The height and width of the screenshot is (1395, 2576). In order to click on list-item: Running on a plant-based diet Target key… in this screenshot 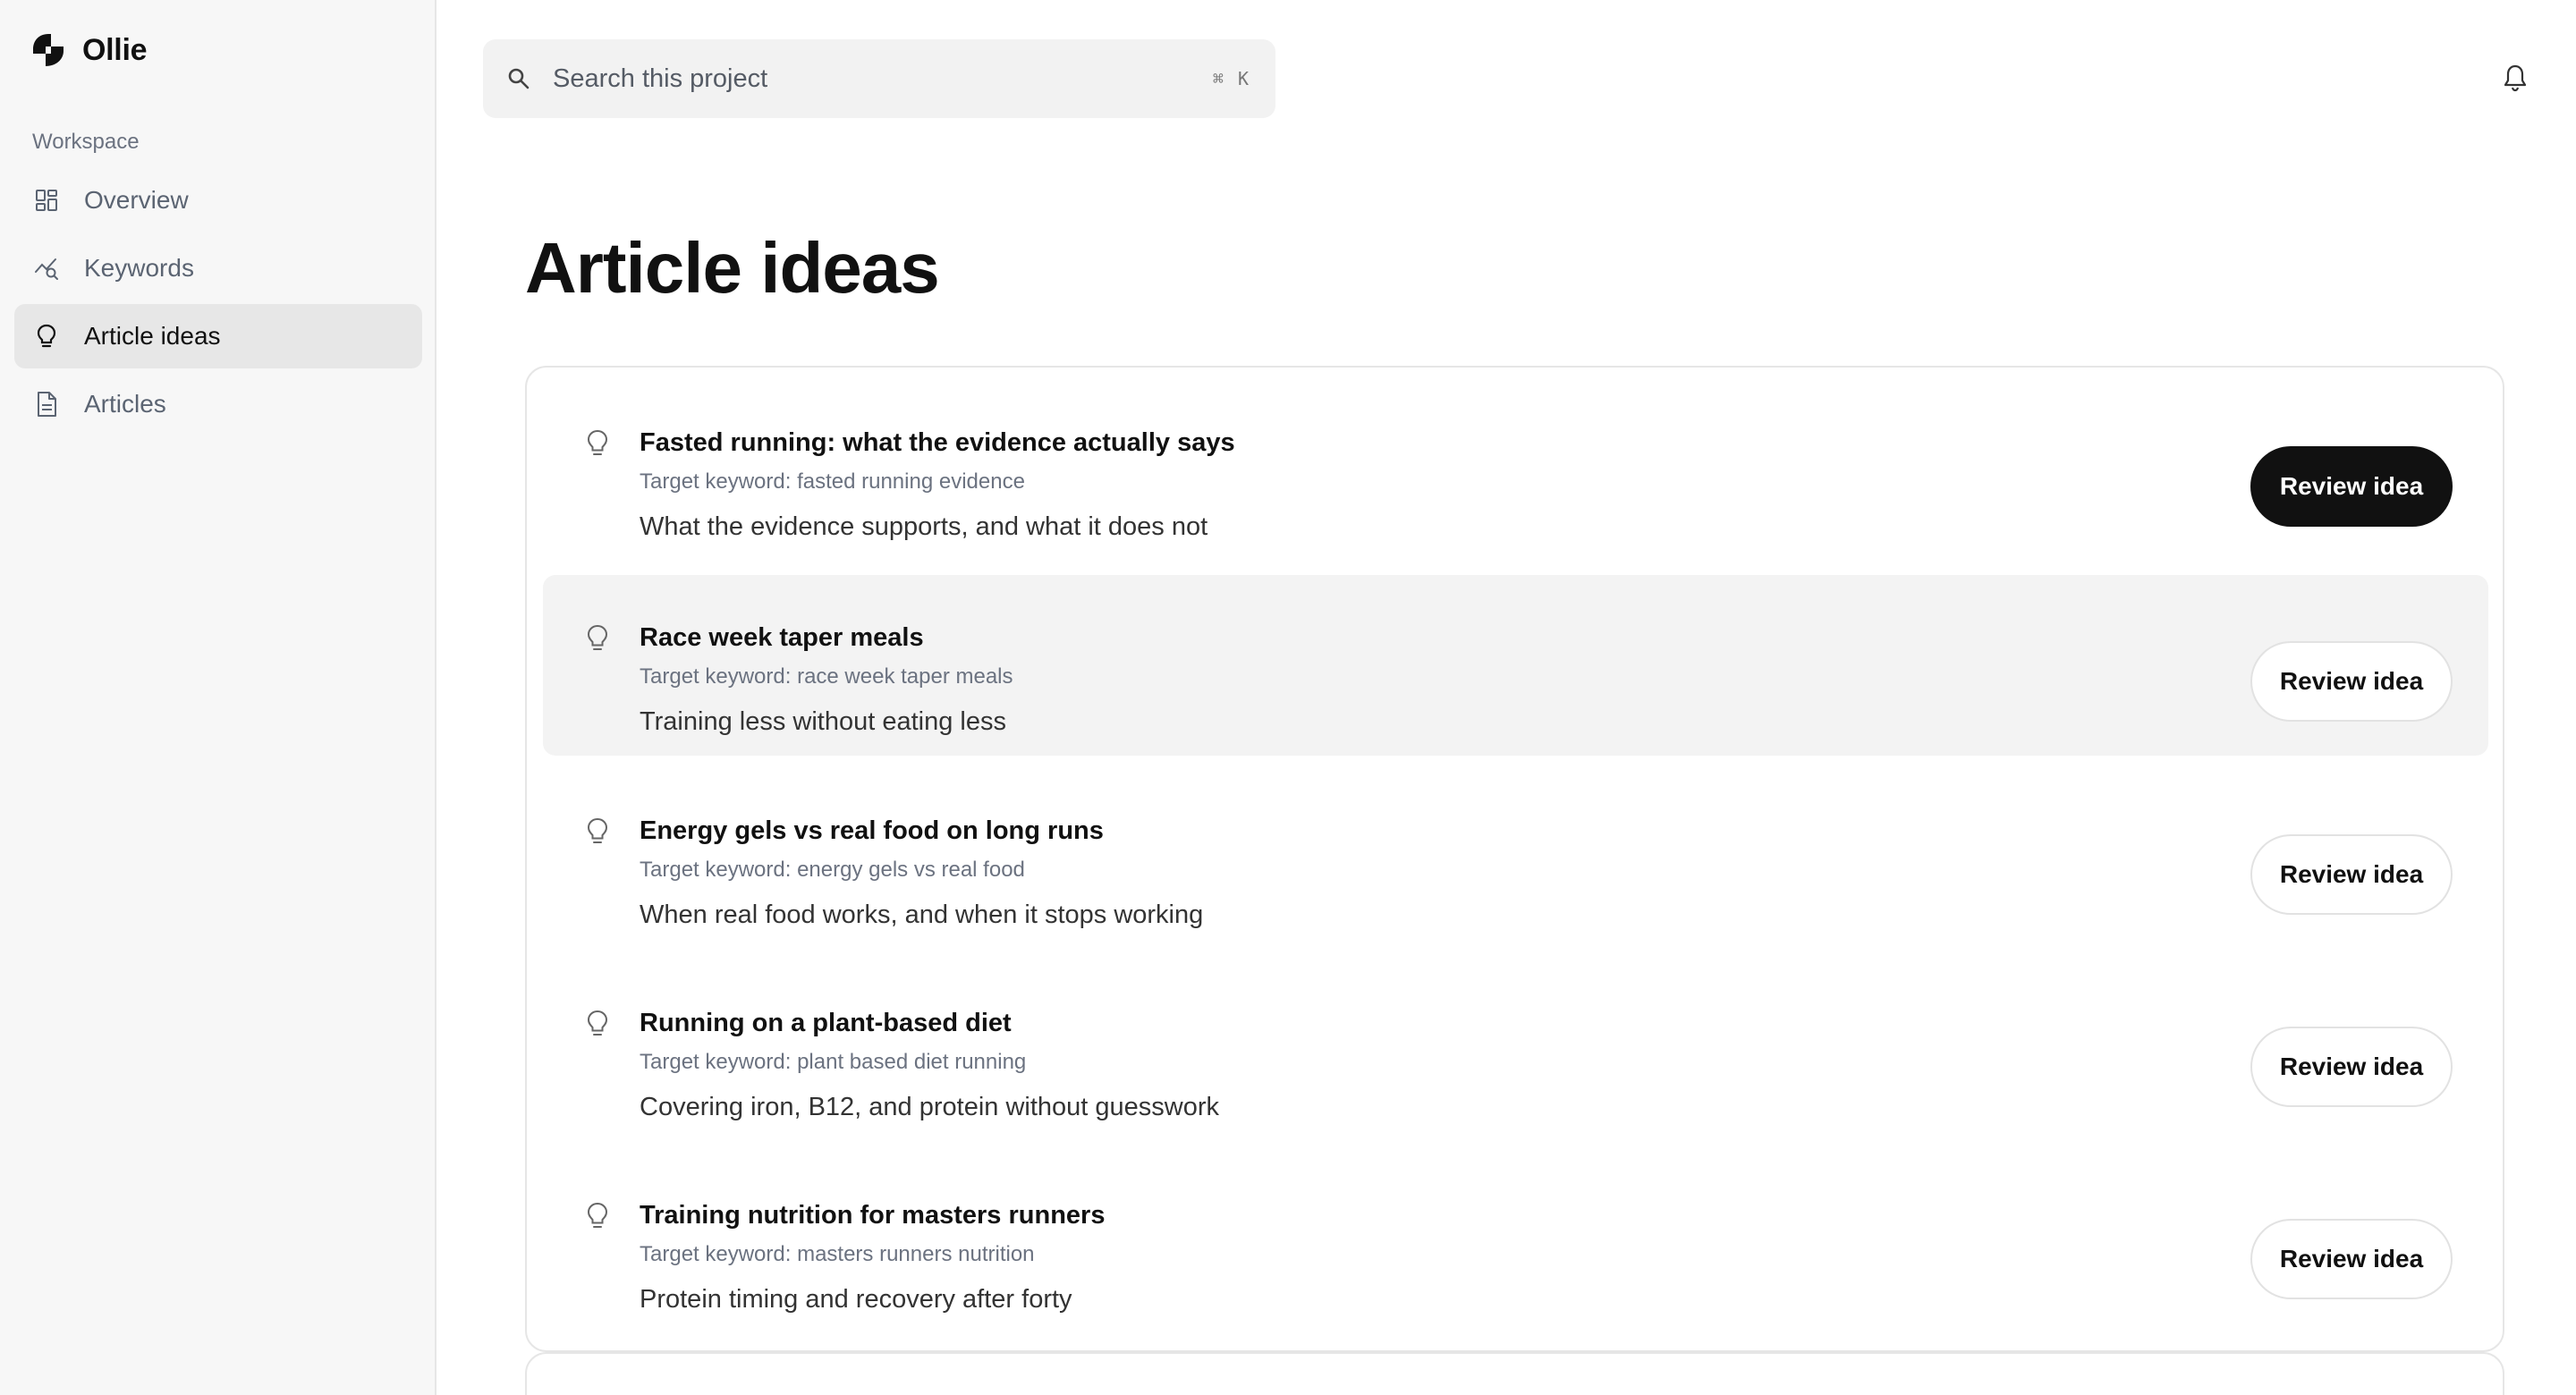, I will do `click(1515, 1050)`.